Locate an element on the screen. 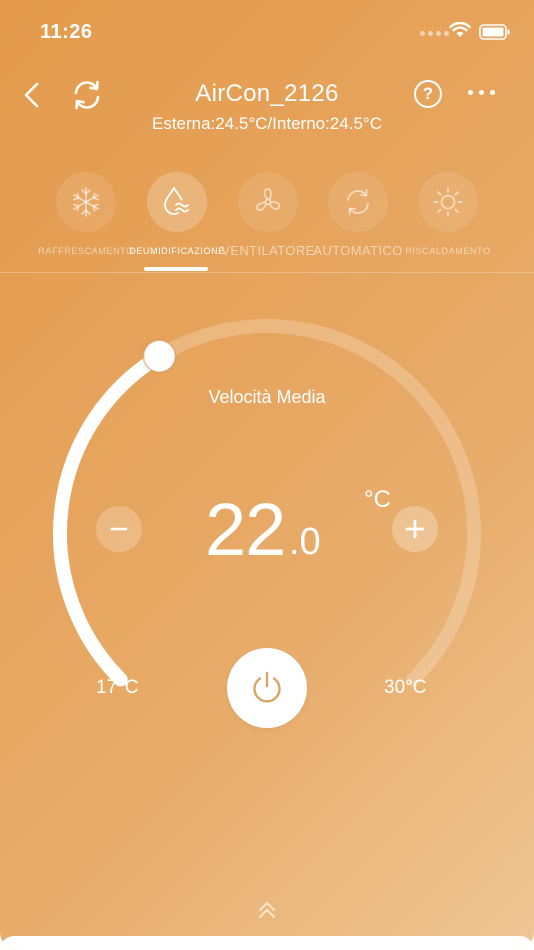  mode-label: RISCALDAMENTO is located at coordinates (448, 251).